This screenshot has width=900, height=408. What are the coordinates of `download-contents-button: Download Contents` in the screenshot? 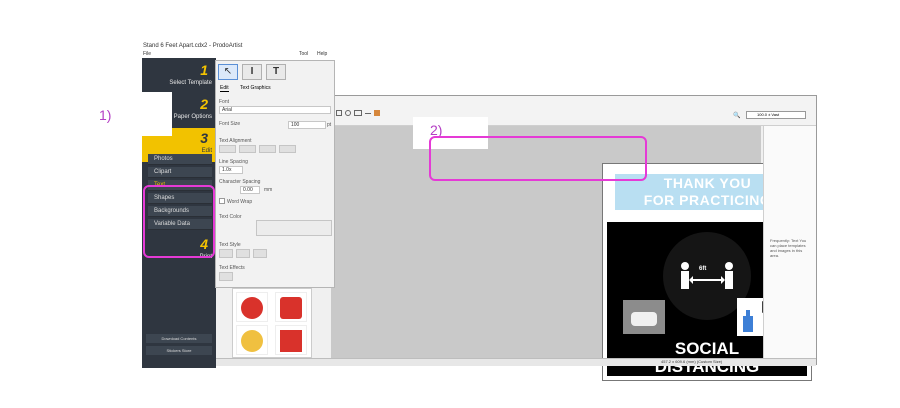 It's located at (179, 338).